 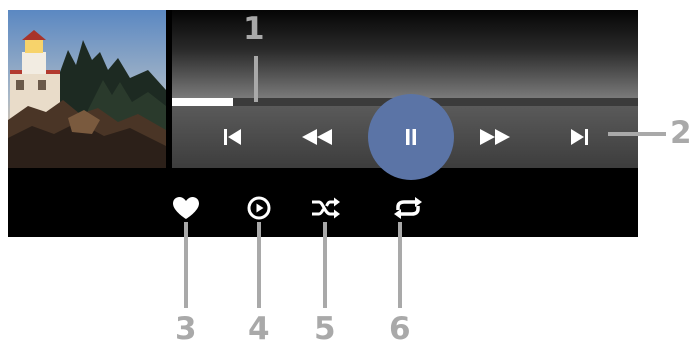 I want to click on play-circle-icon, so click(x=259, y=208).